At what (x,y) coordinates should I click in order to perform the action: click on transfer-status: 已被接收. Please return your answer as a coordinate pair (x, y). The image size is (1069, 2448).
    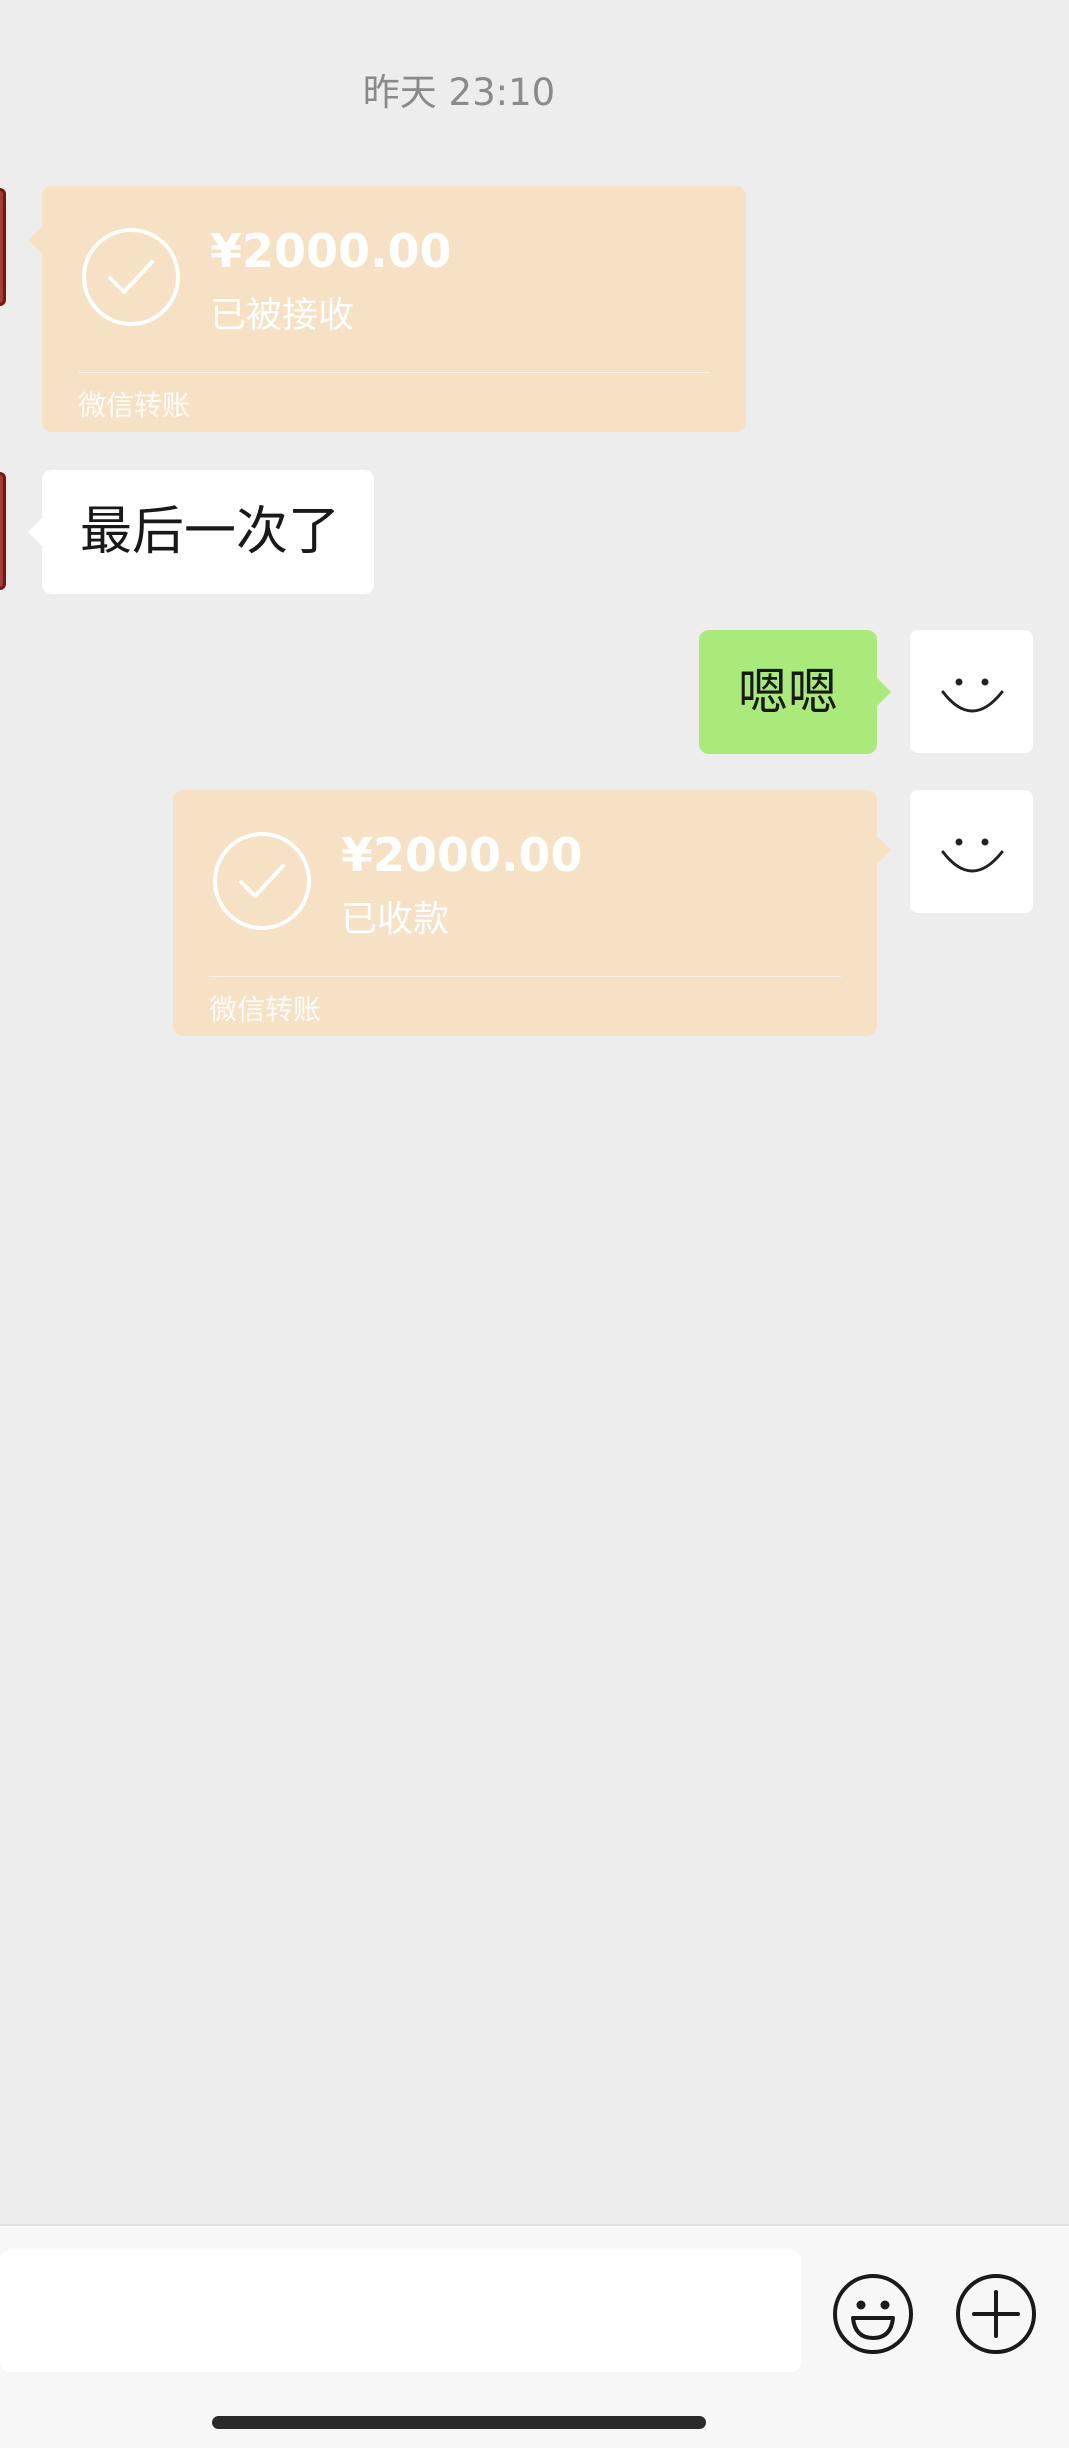
    Looking at the image, I should click on (282, 315).